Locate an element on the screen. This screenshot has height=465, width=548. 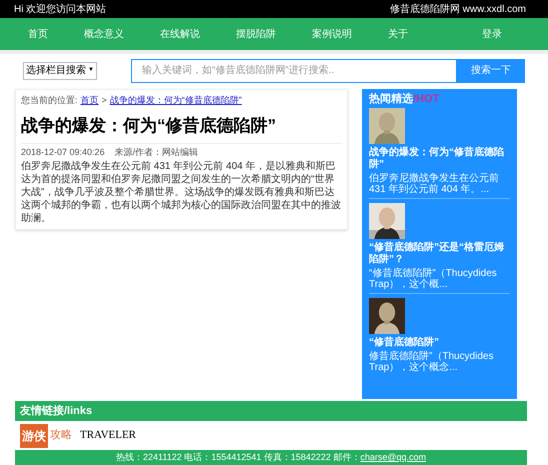
hot-heading: 热闻精选/HOT is located at coordinates (404, 99).